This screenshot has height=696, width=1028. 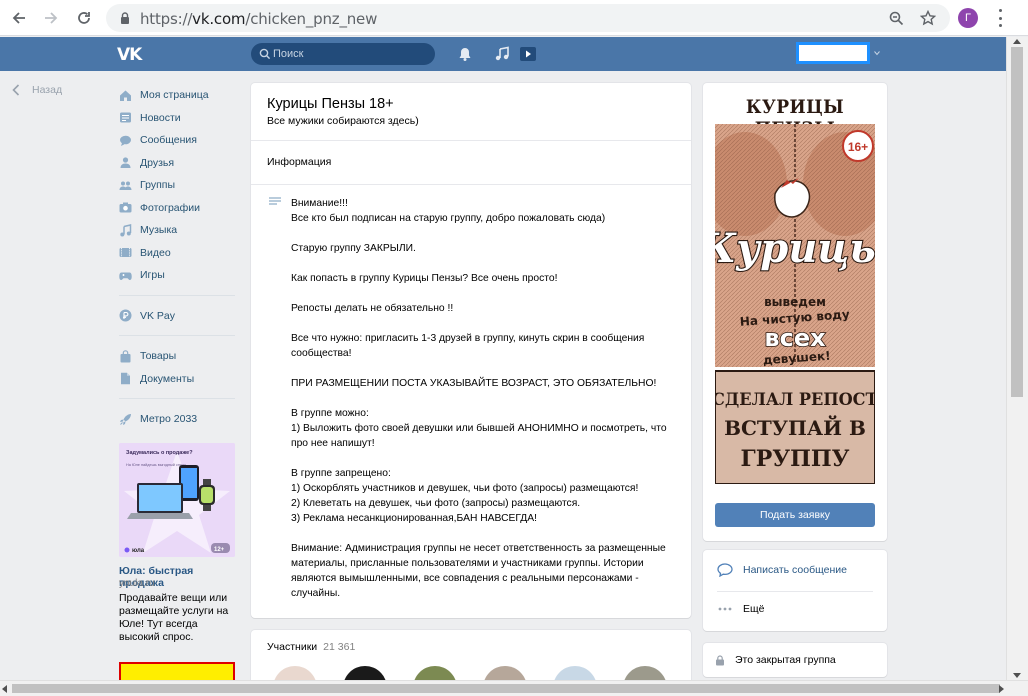 What do you see at coordinates (928, 18) in the screenshot?
I see `bookmark-star-icon` at bounding box center [928, 18].